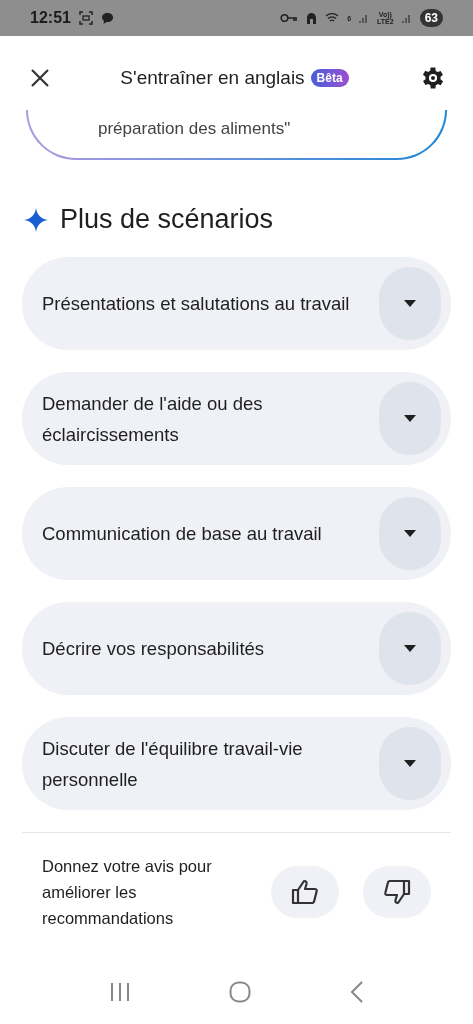 The width and height of the screenshot is (473, 1024). I want to click on thumbs-down-button, so click(397, 892).